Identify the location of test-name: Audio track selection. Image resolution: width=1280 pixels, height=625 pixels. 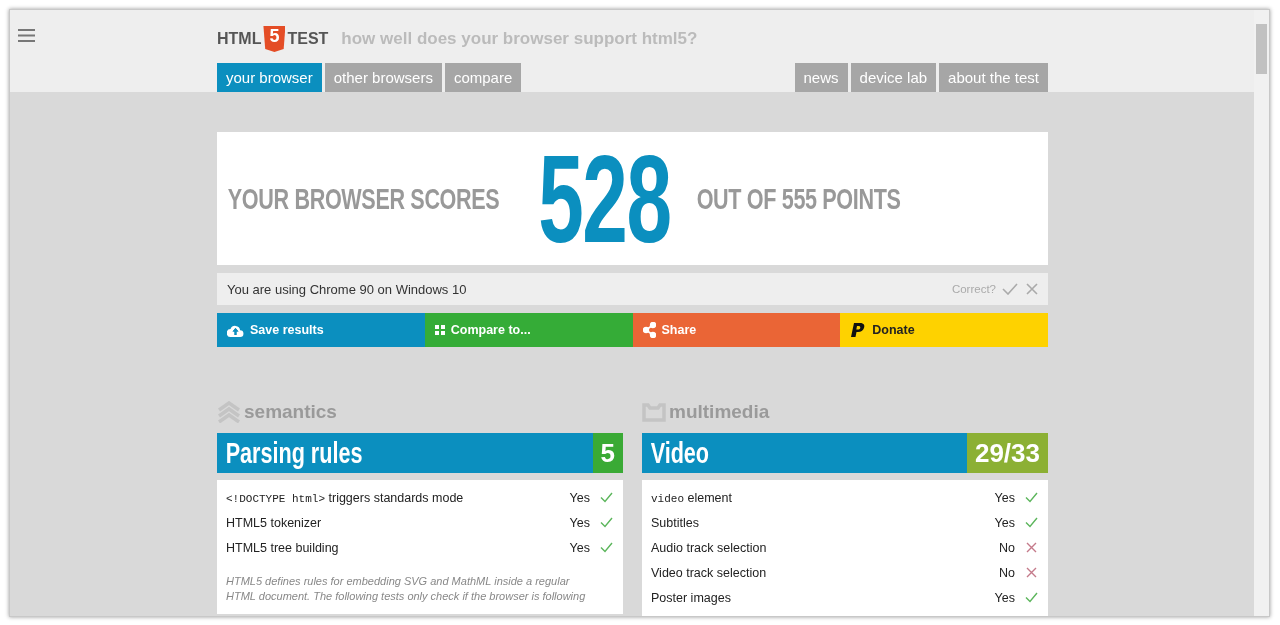
(709, 547).